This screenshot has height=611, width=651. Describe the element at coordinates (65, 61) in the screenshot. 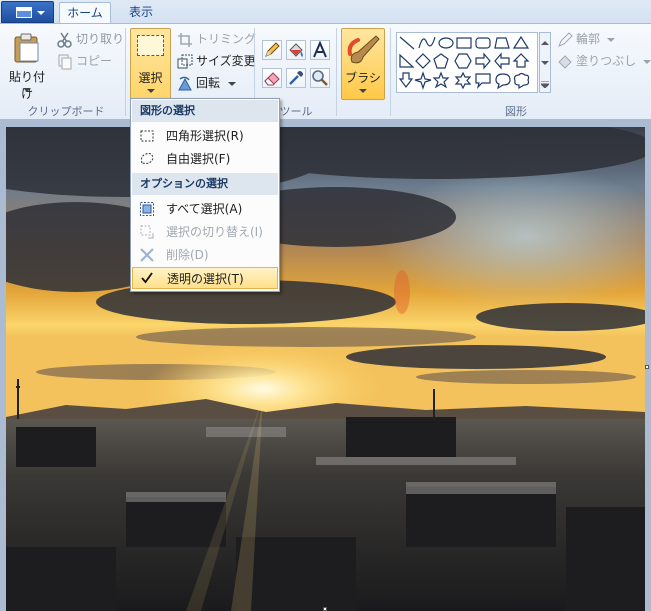

I see `copy-icon` at that location.